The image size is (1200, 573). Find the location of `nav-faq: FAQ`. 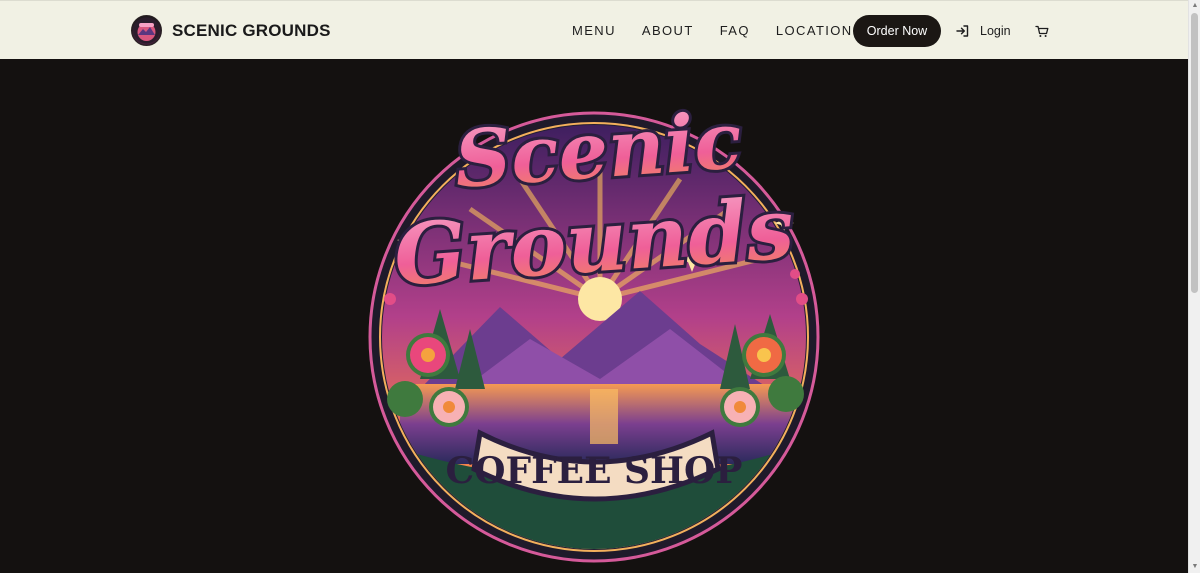

nav-faq: FAQ is located at coordinates (735, 30).